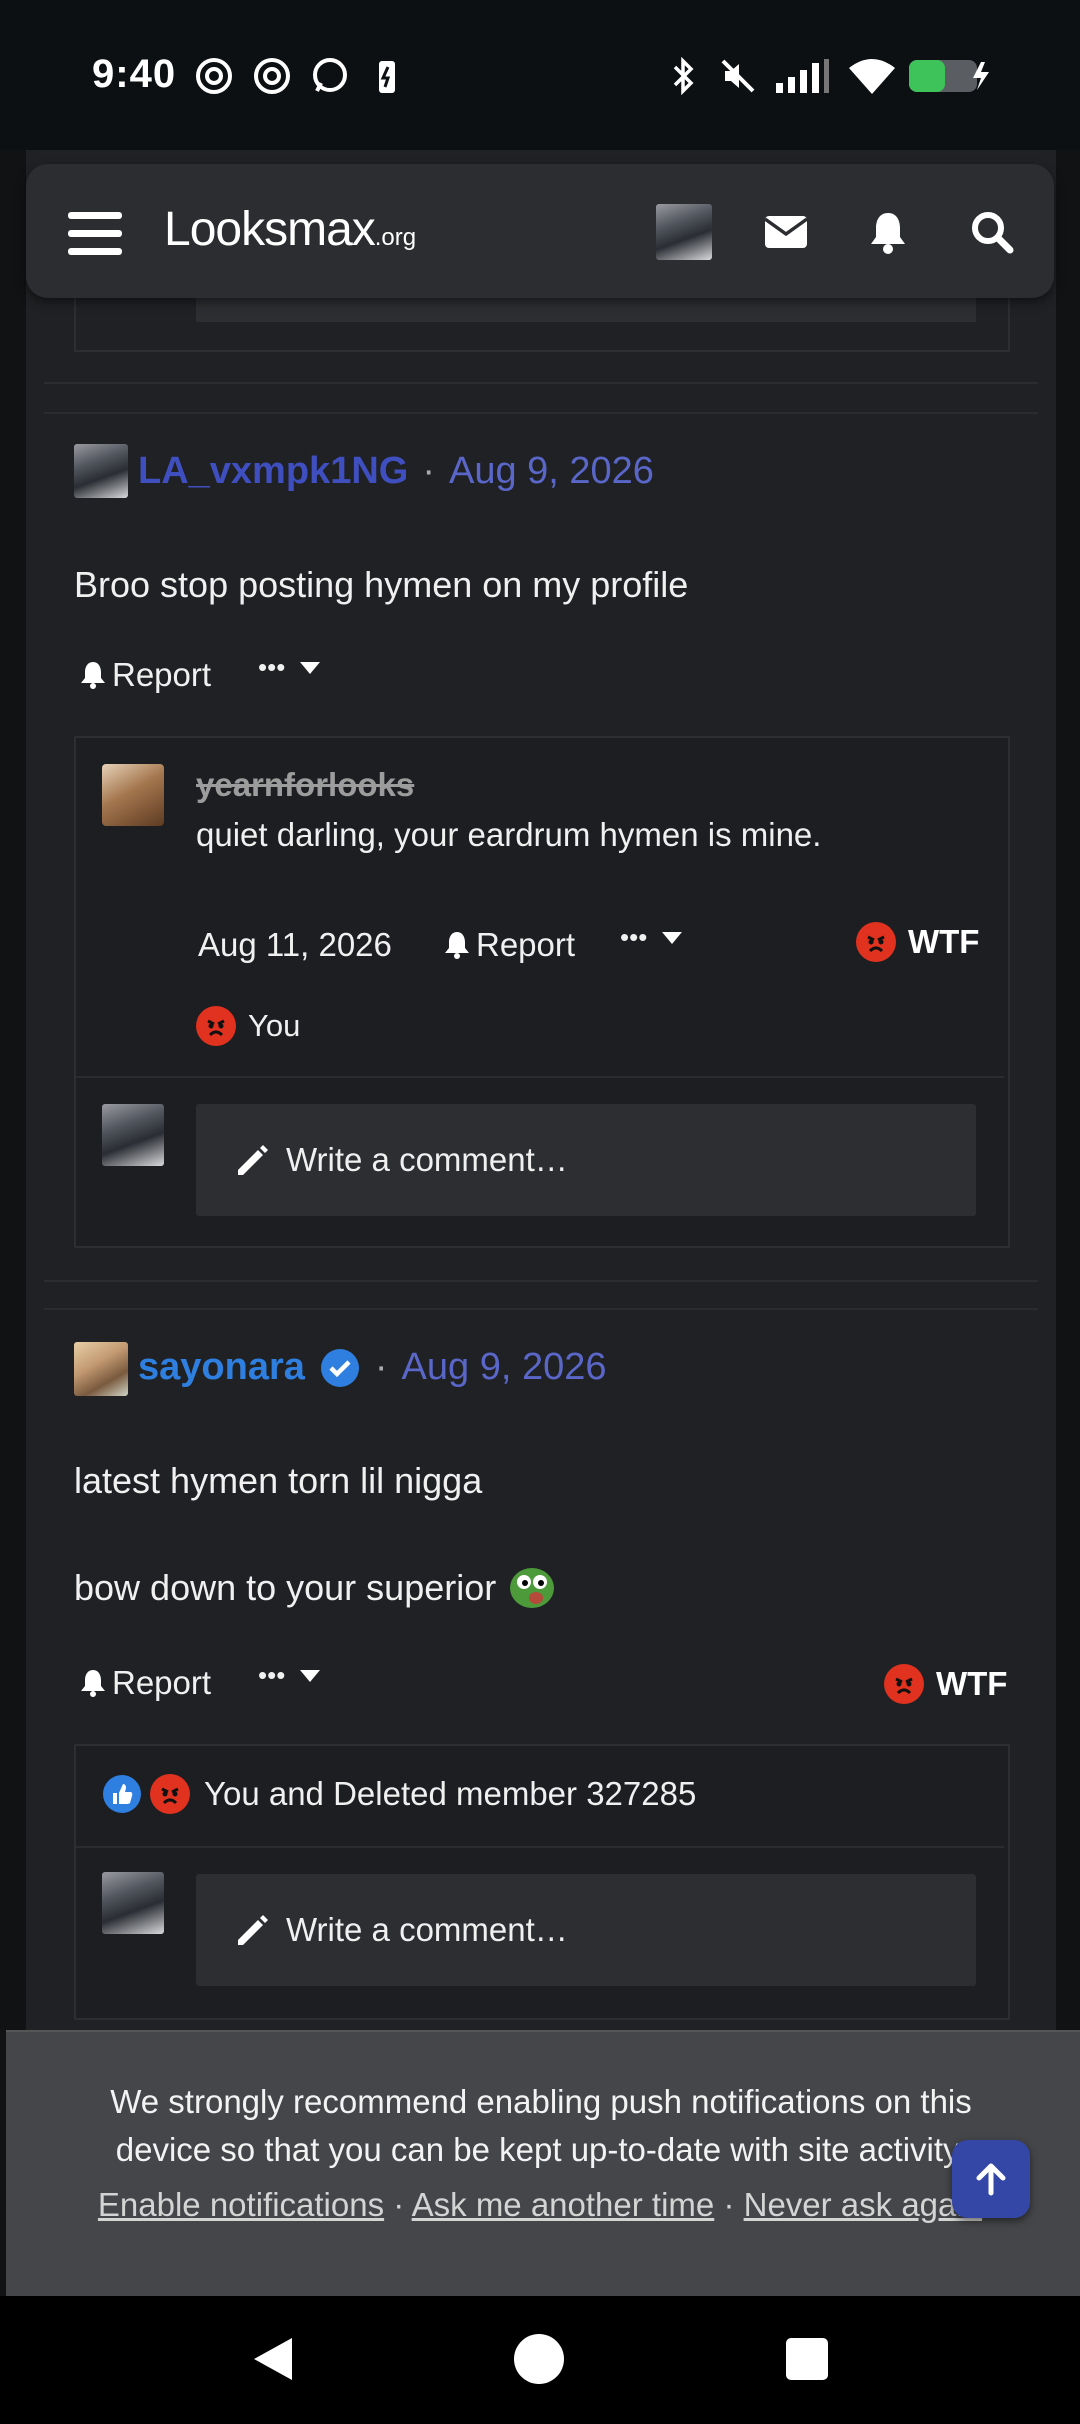 The image size is (1080, 2424). Describe the element at coordinates (273, 471) in the screenshot. I see `post-username: LA_vxmpk1NG` at that location.